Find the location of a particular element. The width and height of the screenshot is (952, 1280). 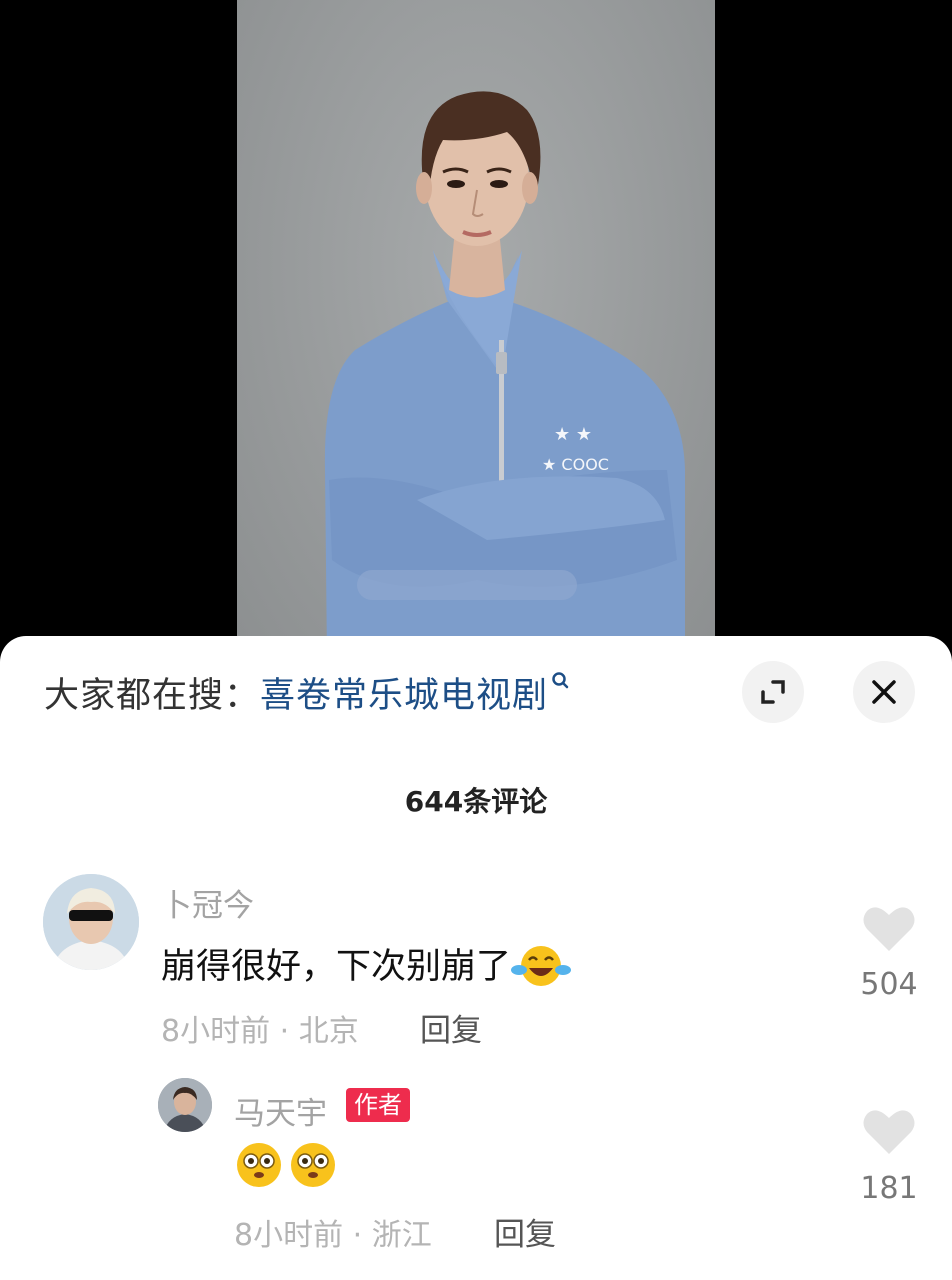

comment-body: 崩得很好，下次别崩了 is located at coordinates (336, 967).